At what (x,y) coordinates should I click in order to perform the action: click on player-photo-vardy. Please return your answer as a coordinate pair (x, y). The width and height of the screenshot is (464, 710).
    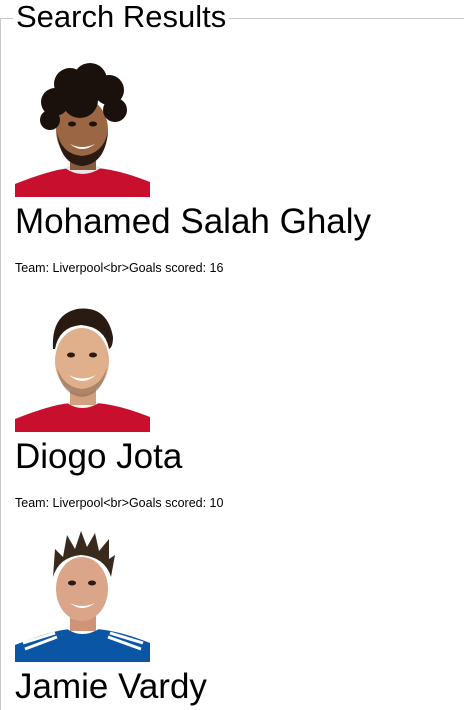
    Looking at the image, I should click on (82, 594).